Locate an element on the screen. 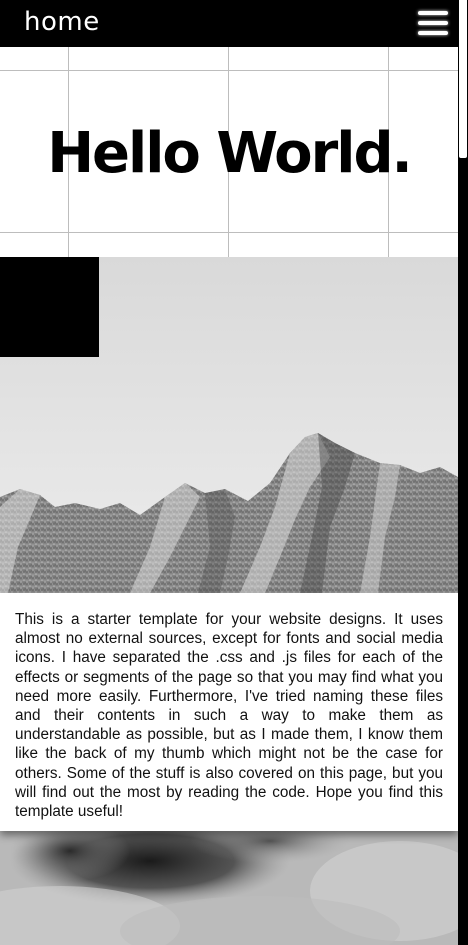 This screenshot has height=945, width=468. scrollbar-thumb is located at coordinates (463, 79).